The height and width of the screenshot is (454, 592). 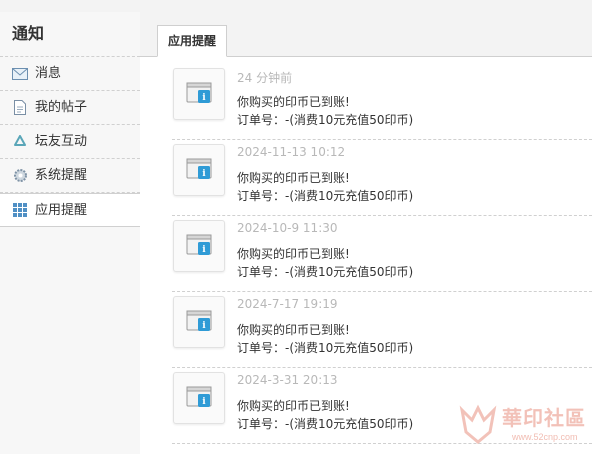 What do you see at coordinates (20, 108) in the screenshot?
I see `document-icon` at bounding box center [20, 108].